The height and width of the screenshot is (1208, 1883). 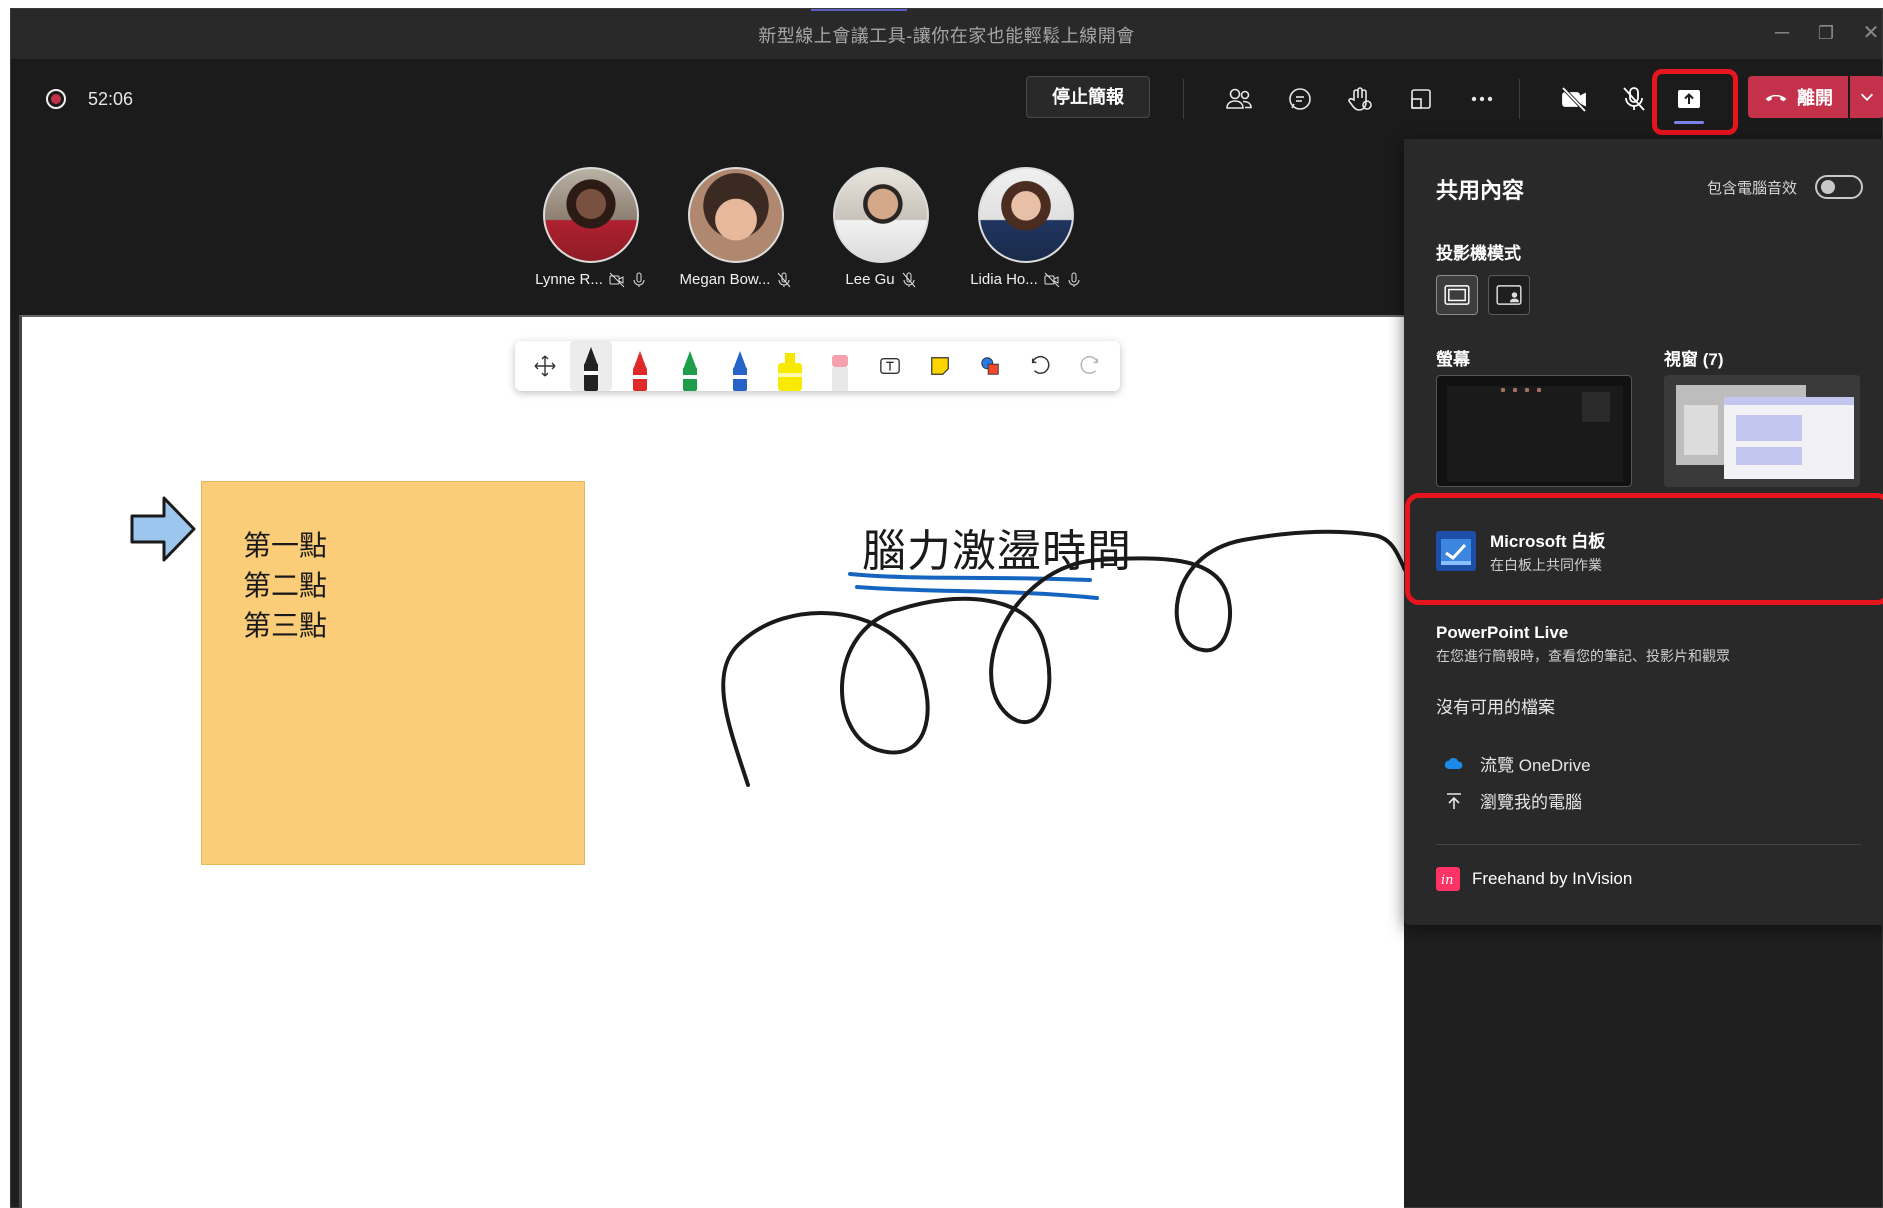 I want to click on chevron-down-icon, so click(x=1867, y=97).